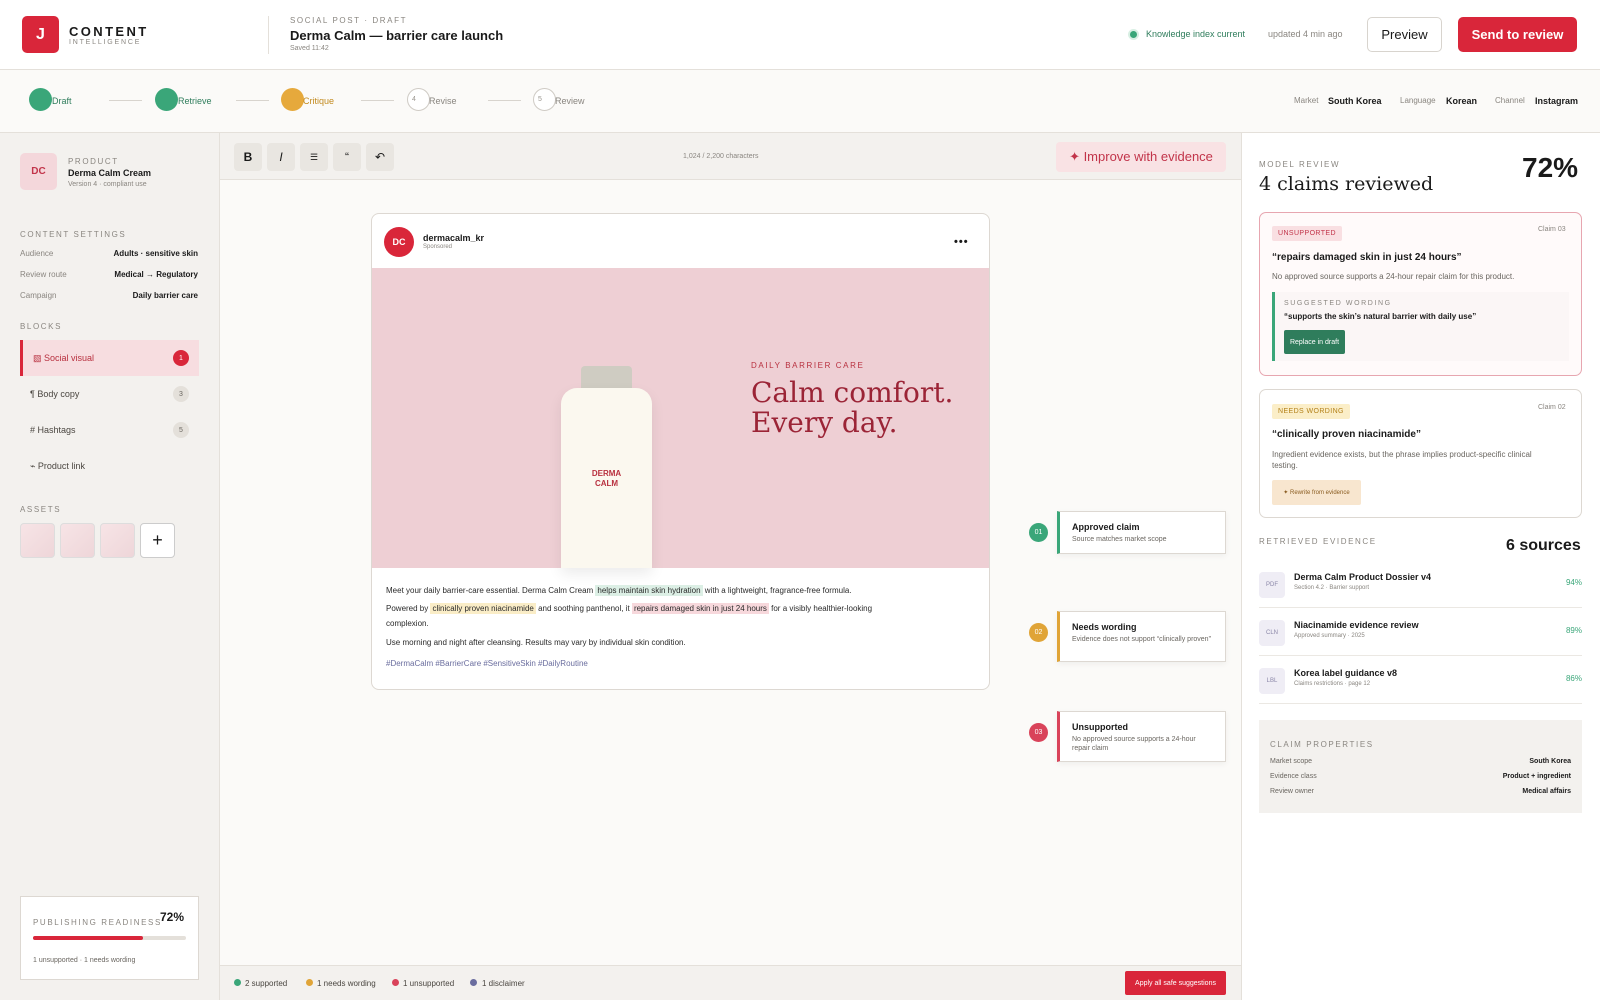 The width and height of the screenshot is (1600, 1000). I want to click on unsupported-count: 1 unsupported, so click(429, 983).